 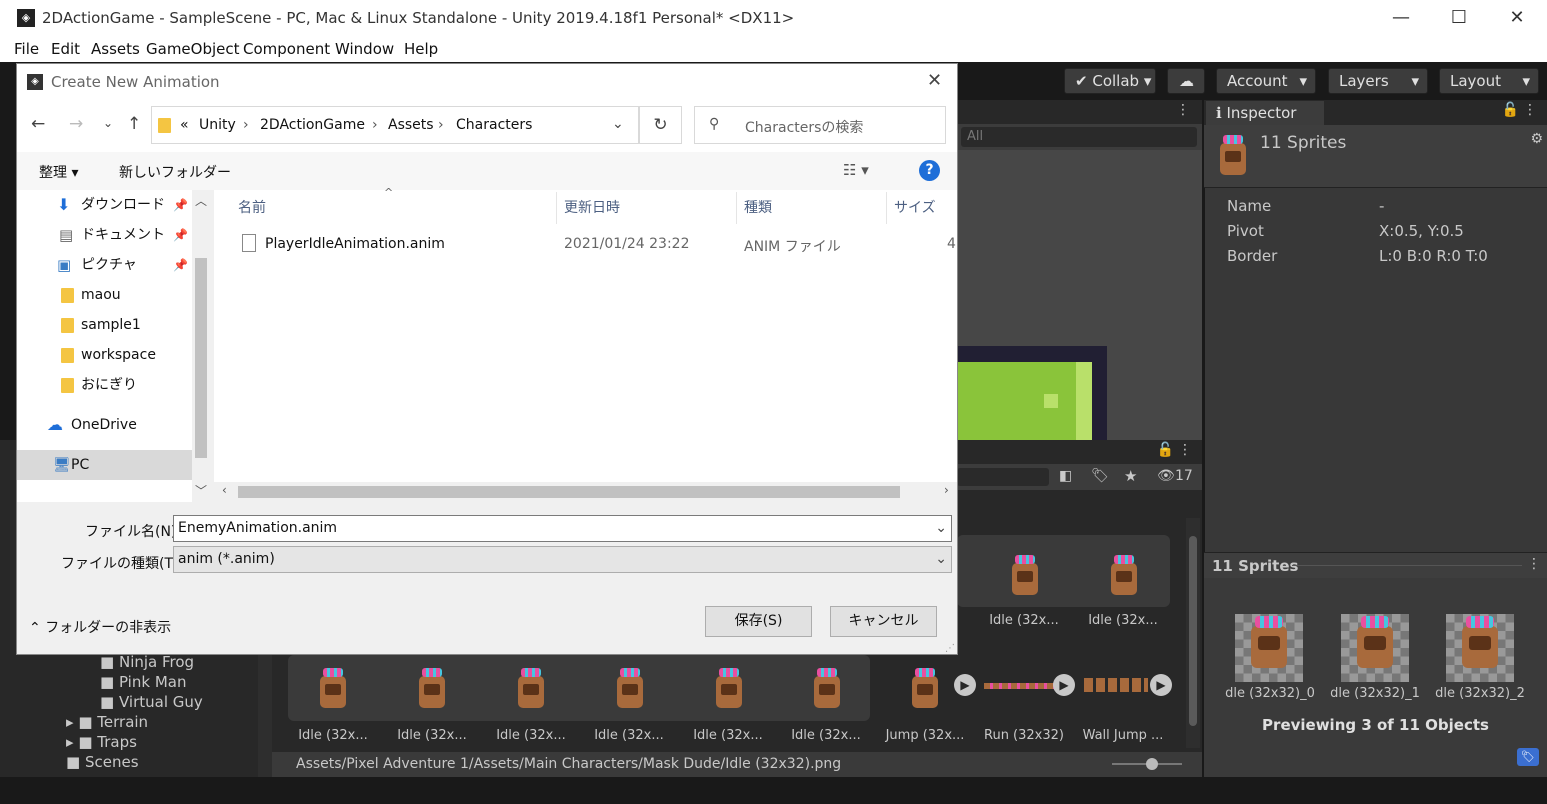 What do you see at coordinates (660, 125) in the screenshot?
I see `refresh-button: ↻` at bounding box center [660, 125].